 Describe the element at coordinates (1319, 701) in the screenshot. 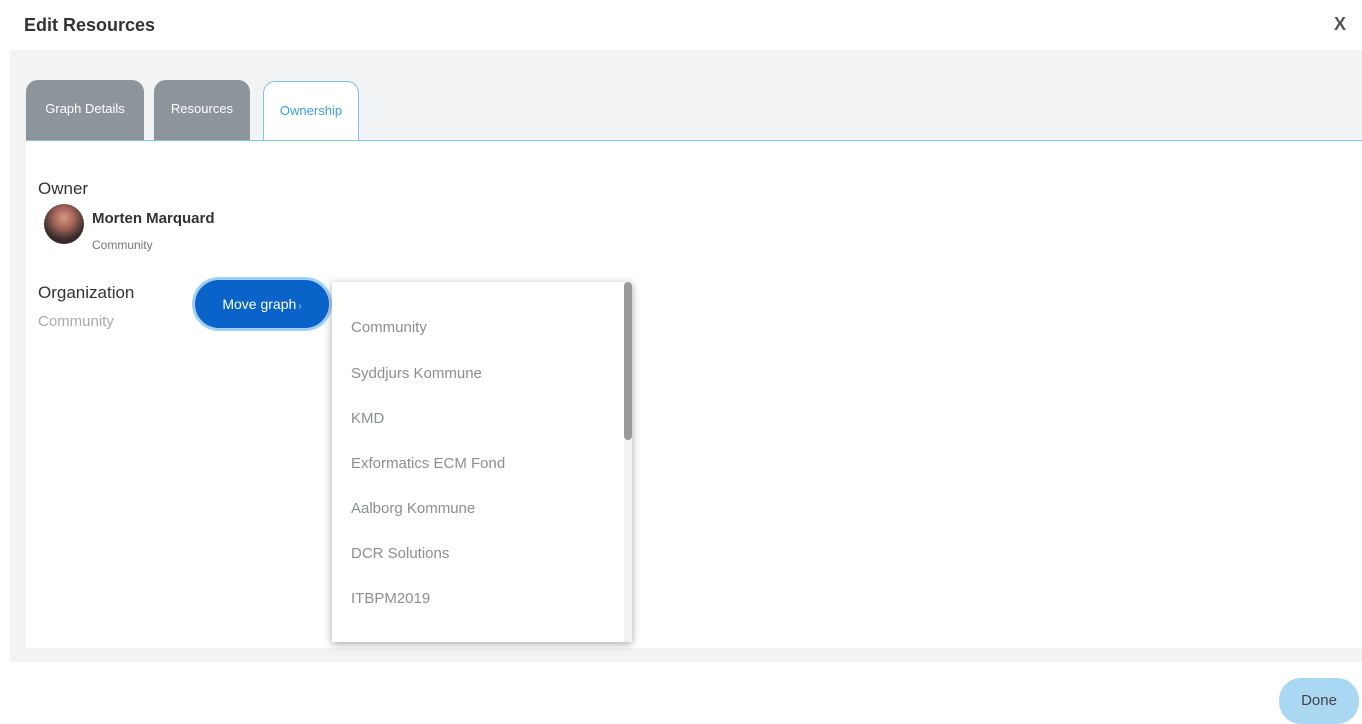

I see `done-button: Done` at that location.